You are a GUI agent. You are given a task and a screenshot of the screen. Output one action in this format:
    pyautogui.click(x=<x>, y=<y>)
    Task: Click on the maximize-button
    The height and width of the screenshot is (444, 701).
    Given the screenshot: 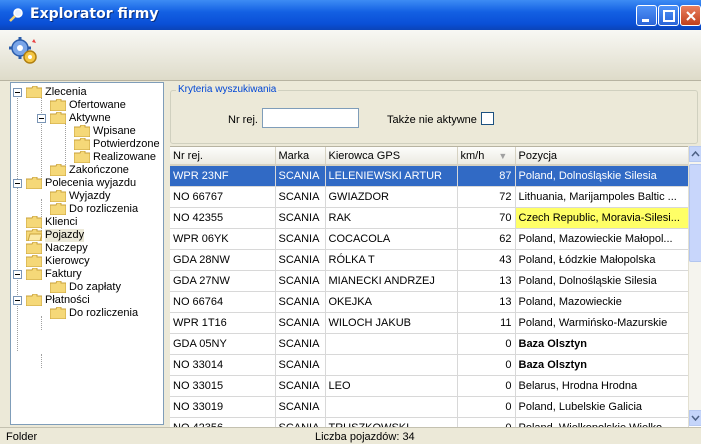 What is the action you would take?
    pyautogui.click(x=668, y=15)
    